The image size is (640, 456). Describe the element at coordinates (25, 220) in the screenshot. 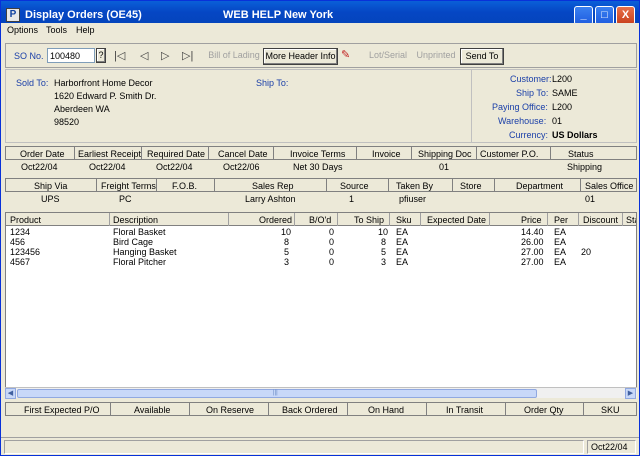

I see `col-product: Product` at that location.